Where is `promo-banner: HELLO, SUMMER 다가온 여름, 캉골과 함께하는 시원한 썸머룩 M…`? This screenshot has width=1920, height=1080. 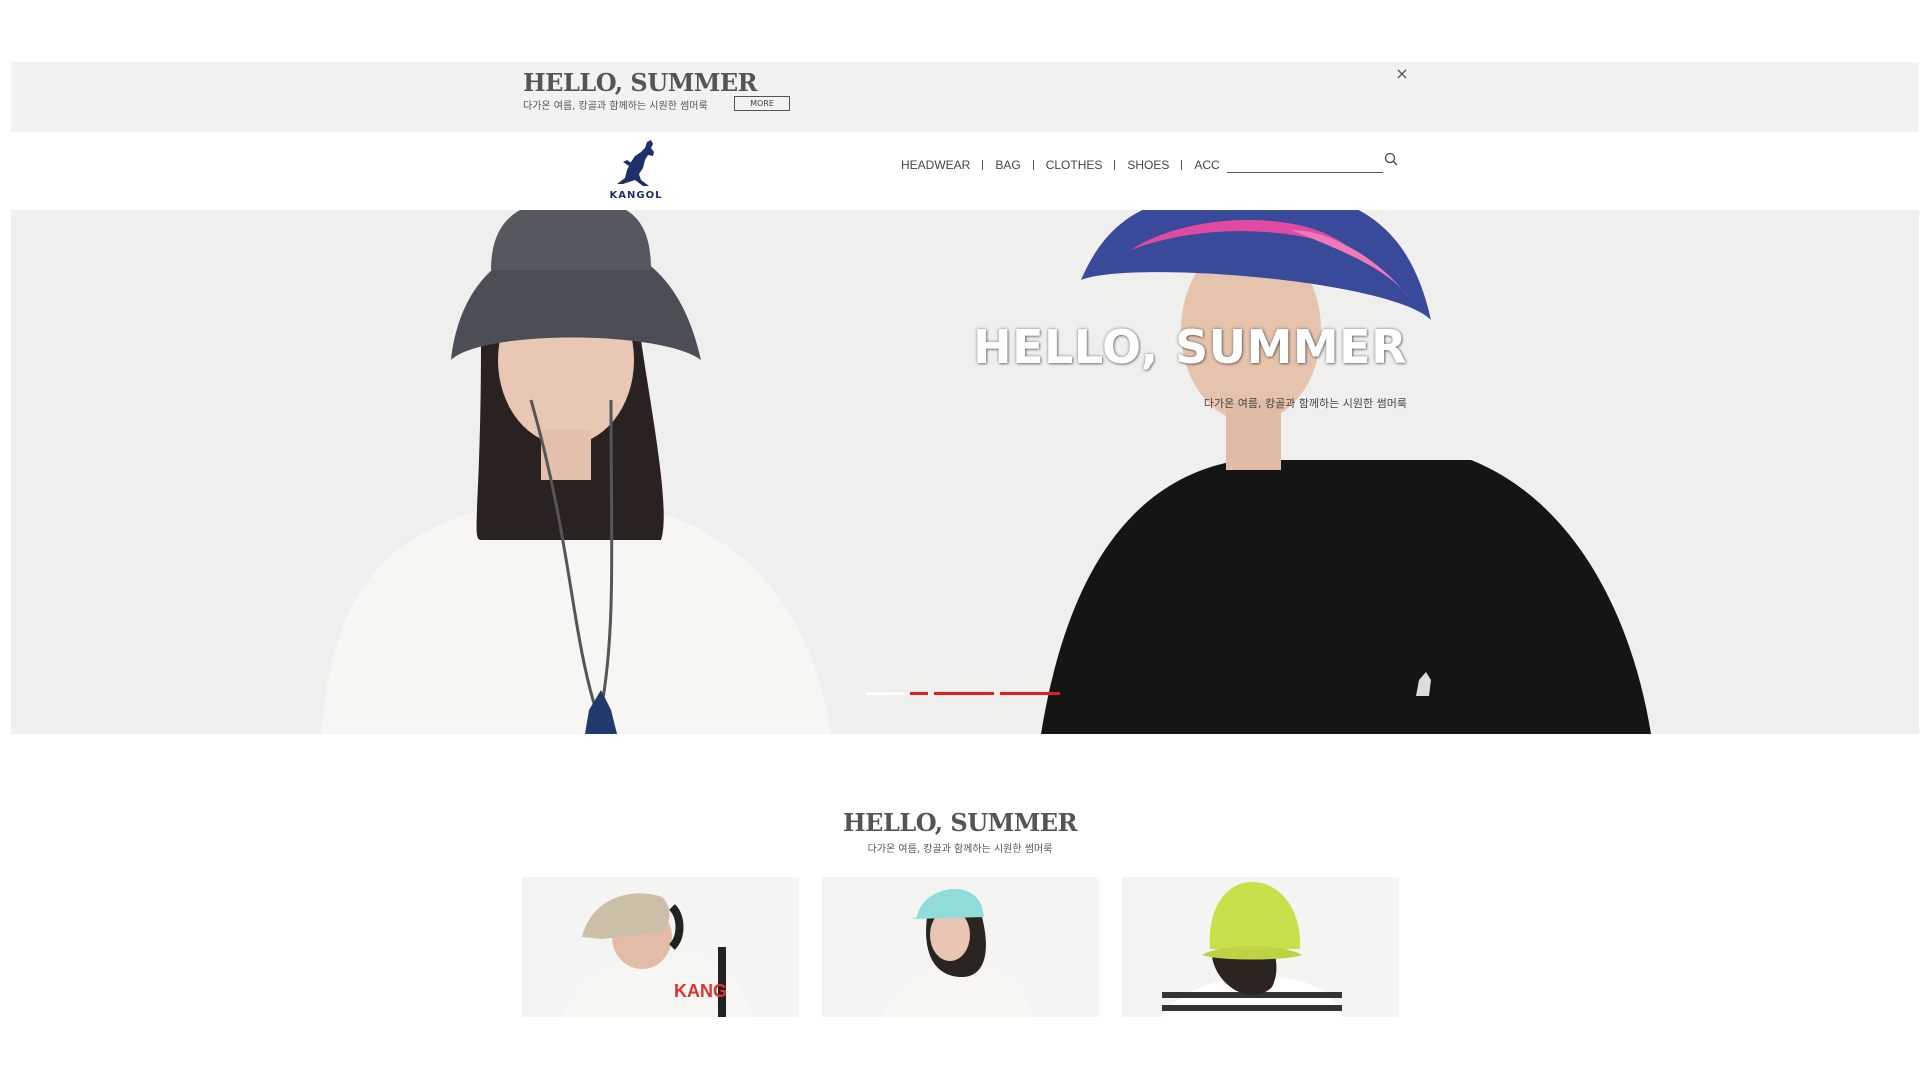
promo-banner: HELLO, SUMMER 다가온 여름, 캉골과 함께하는 시원한 썸머룩 M… is located at coordinates (965, 97).